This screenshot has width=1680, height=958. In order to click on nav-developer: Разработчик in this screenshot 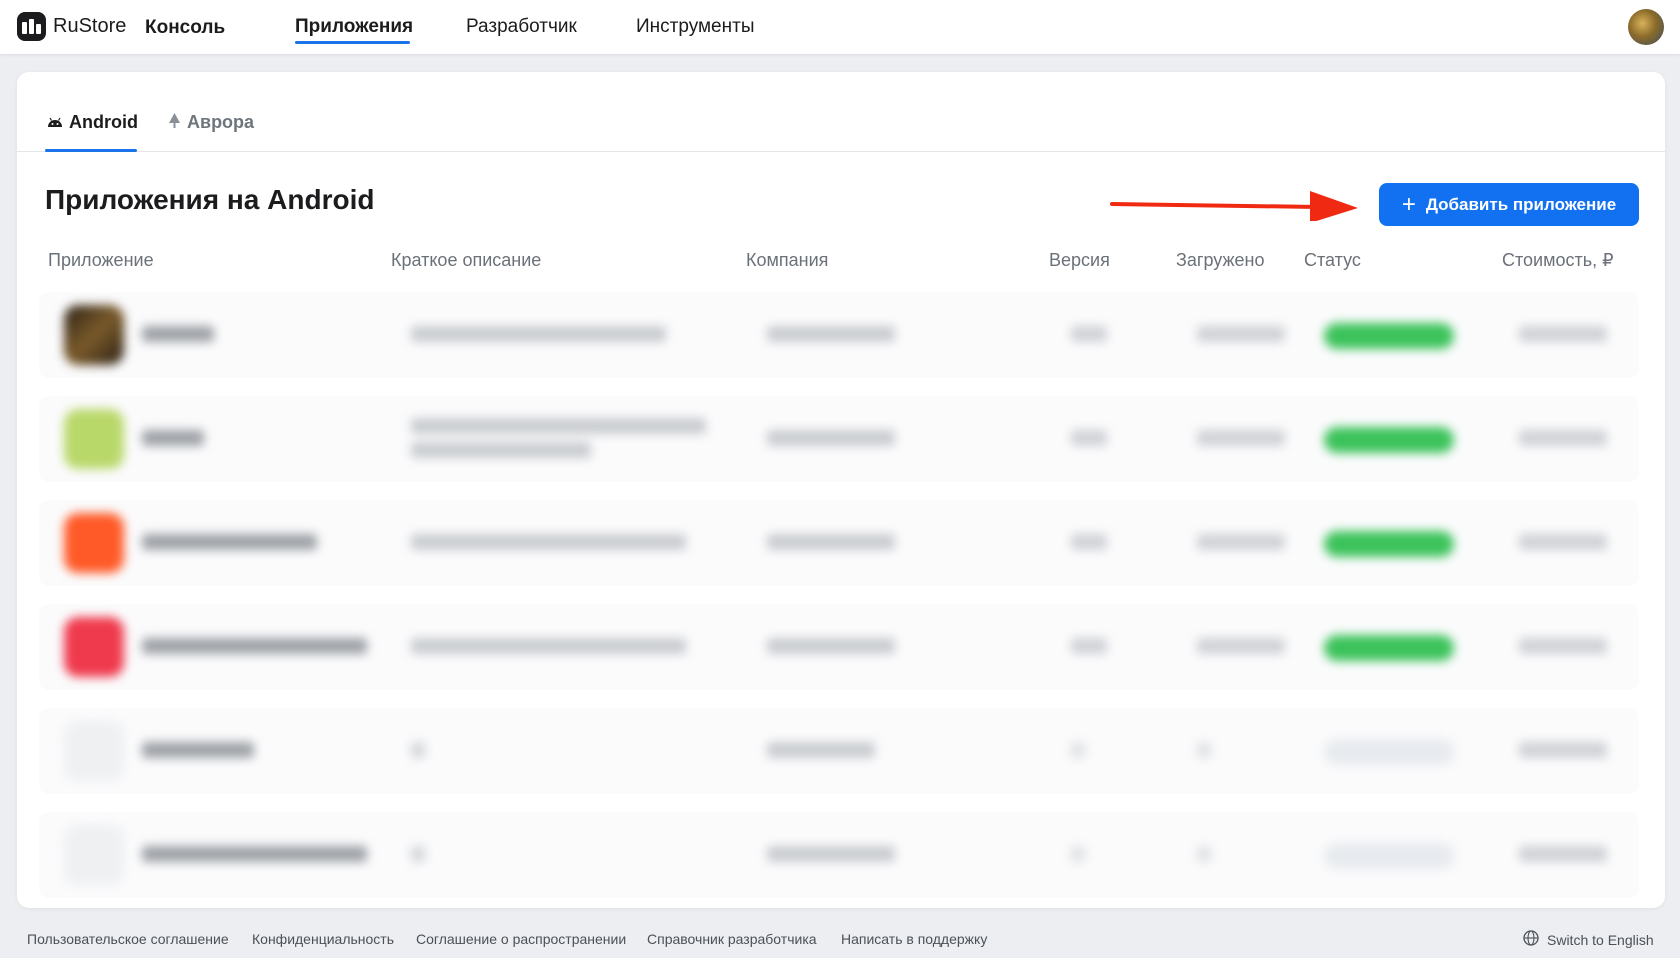, I will do `click(521, 27)`.